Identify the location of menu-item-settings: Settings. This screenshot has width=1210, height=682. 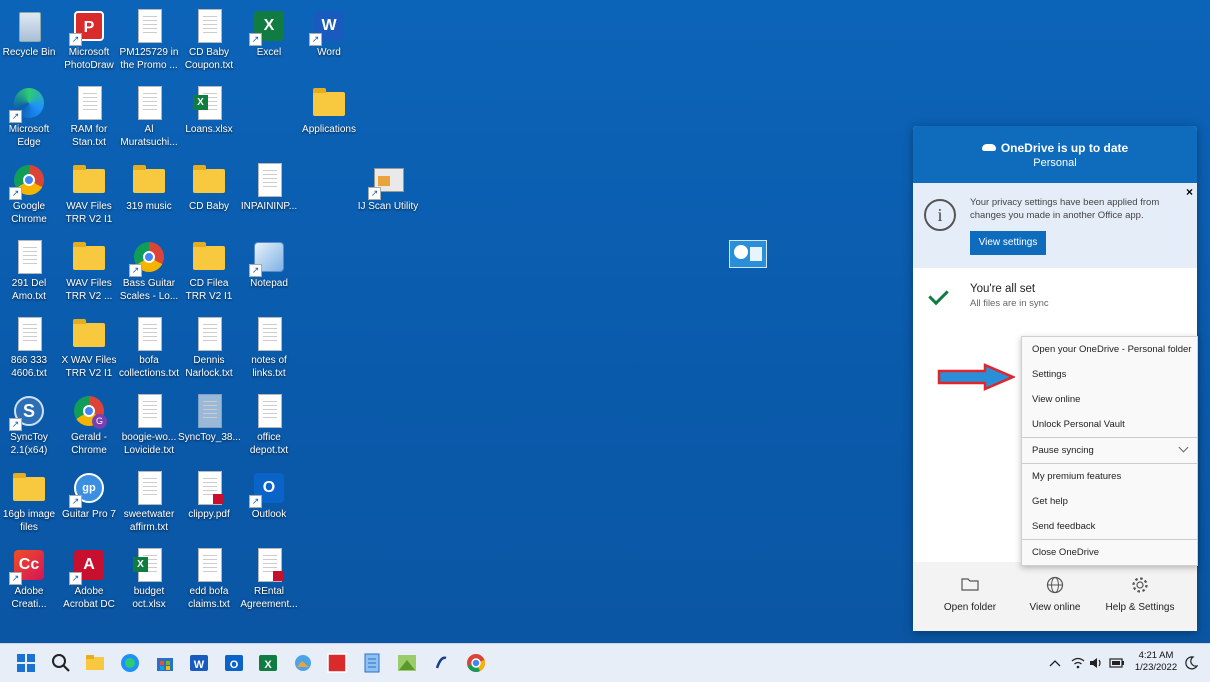
(1109, 374).